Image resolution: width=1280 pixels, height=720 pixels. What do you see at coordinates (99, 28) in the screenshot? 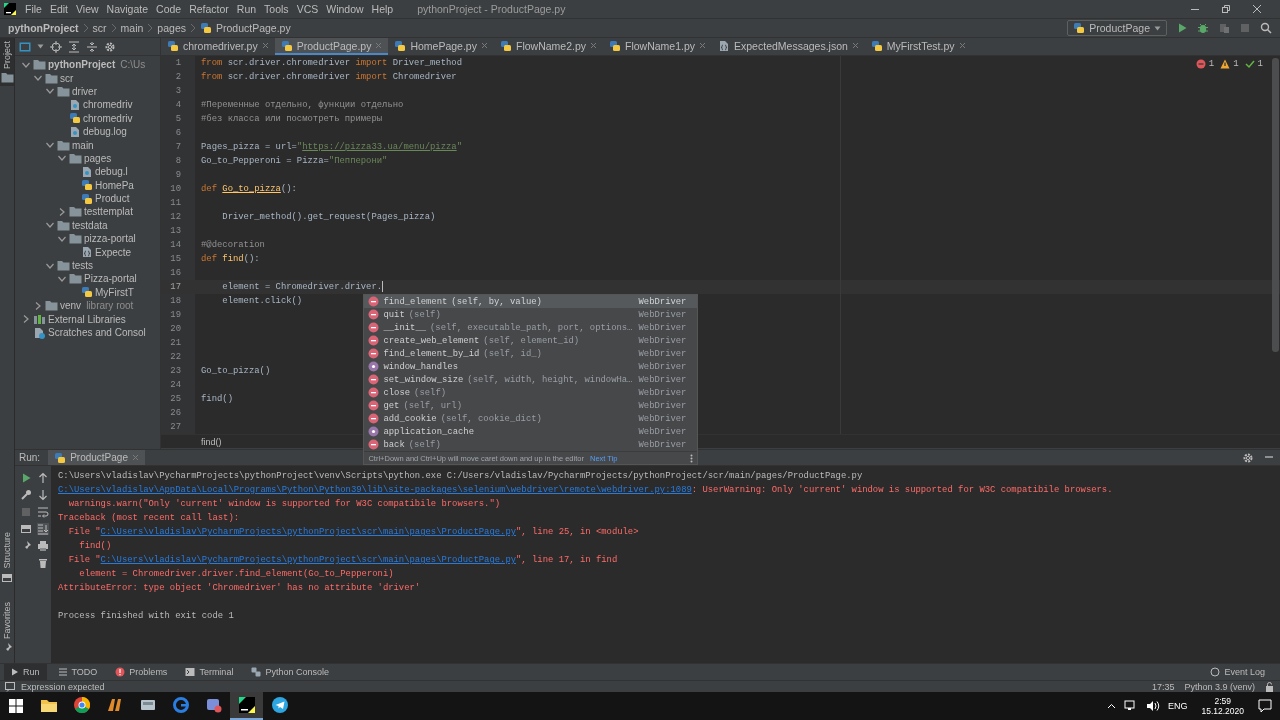
I see `breadcrumb: scr` at bounding box center [99, 28].